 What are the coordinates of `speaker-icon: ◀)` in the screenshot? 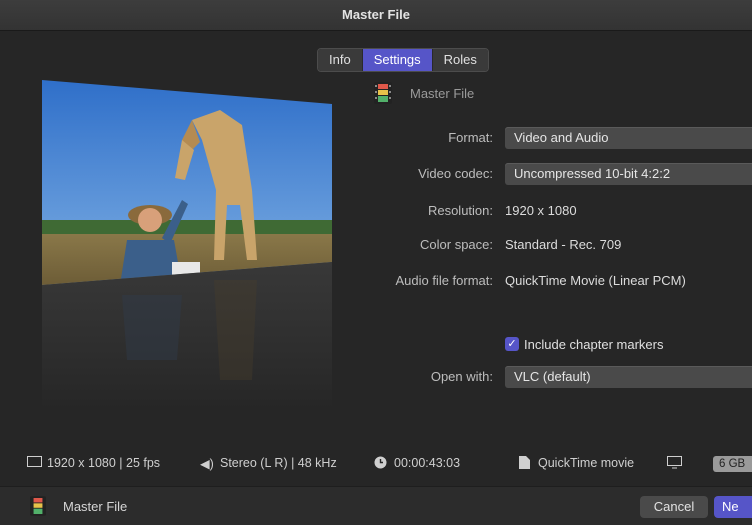 It's located at (207, 464).